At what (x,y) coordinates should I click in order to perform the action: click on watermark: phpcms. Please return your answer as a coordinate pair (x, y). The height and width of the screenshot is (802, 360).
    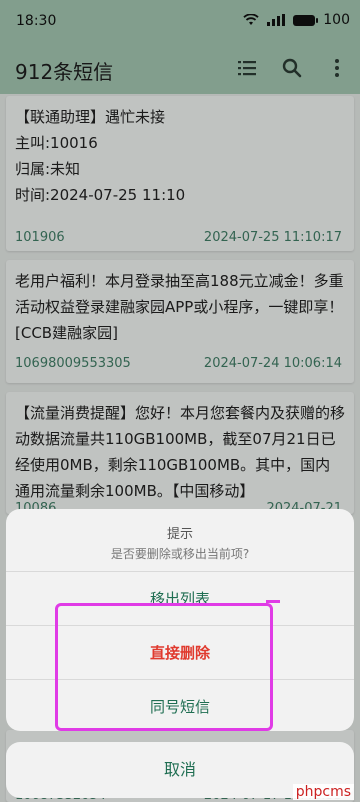
    Looking at the image, I should click on (323, 792).